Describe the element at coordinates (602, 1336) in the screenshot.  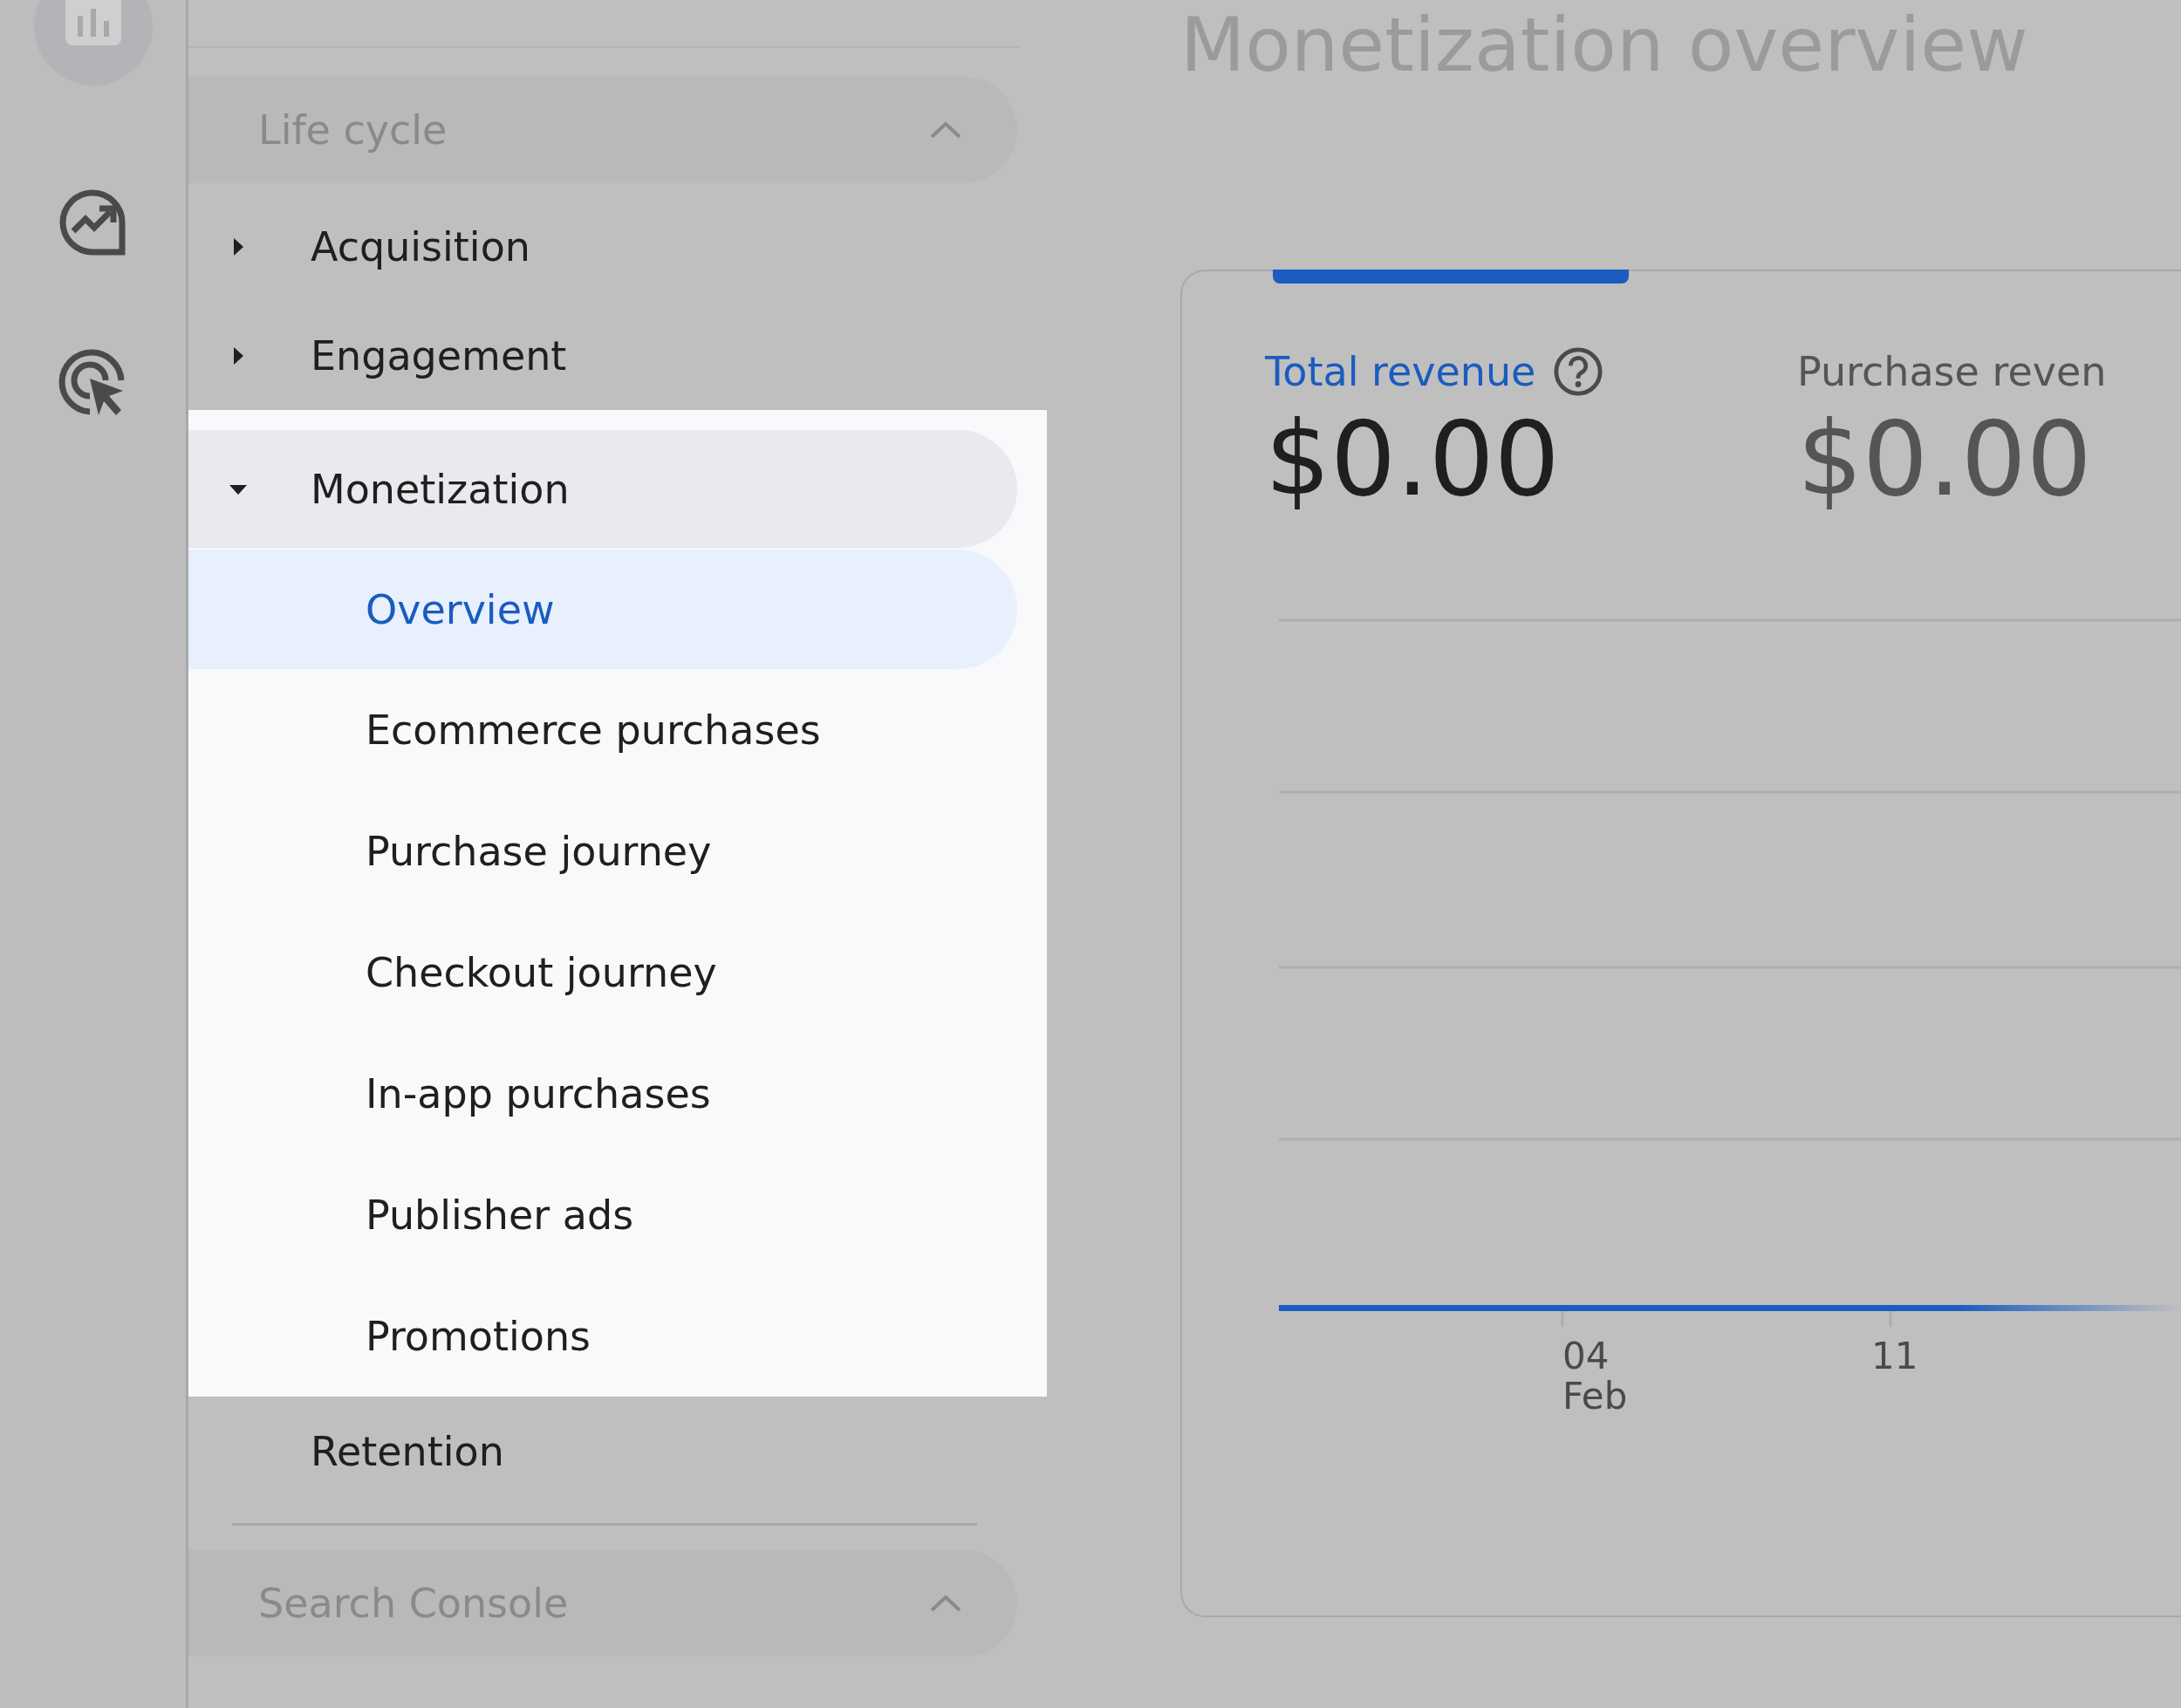
I see `nav-subitem: Promotions` at that location.